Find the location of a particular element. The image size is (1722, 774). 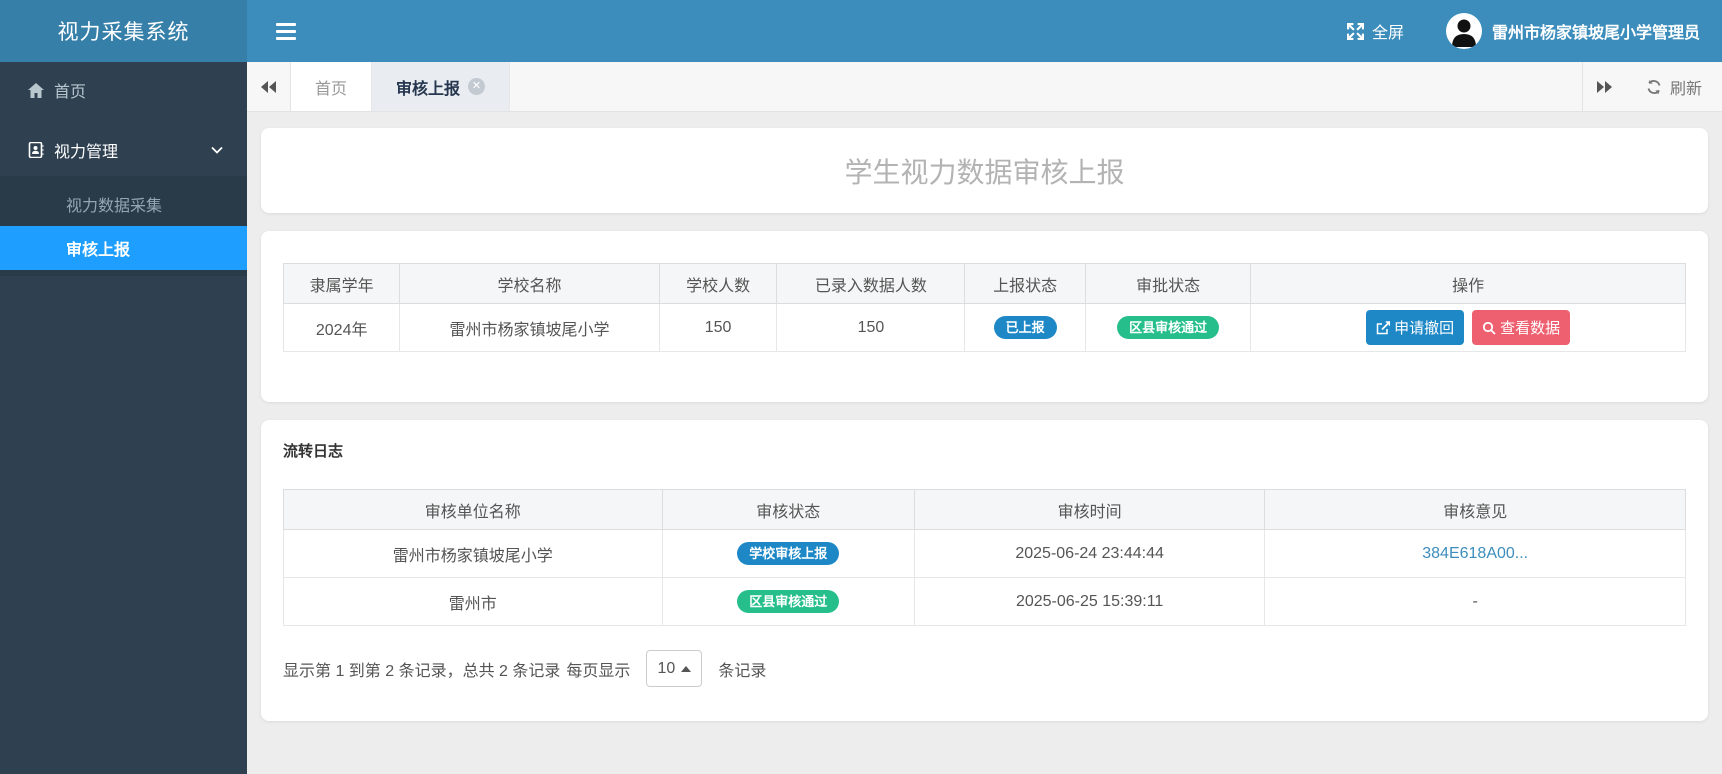

cell-opinion: - is located at coordinates (1475, 601).